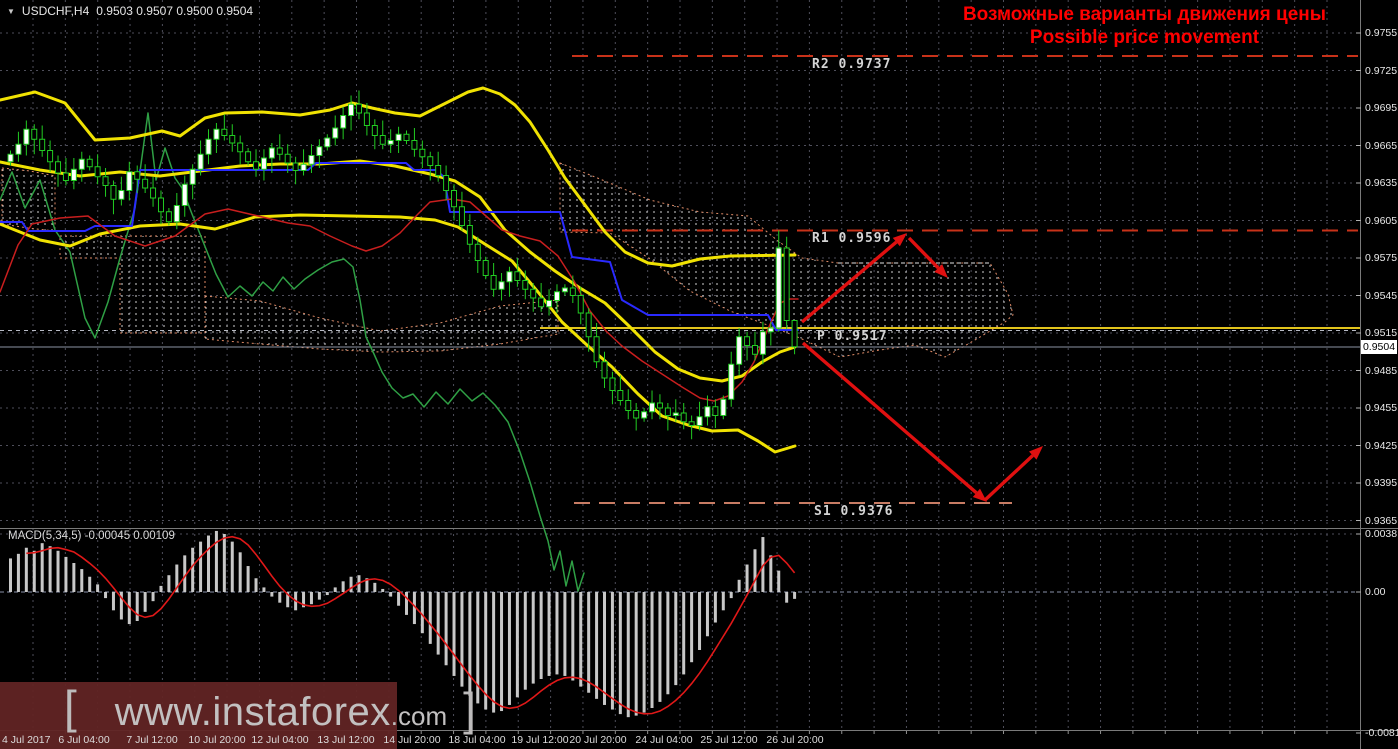 The width and height of the screenshot is (1398, 749). Describe the element at coordinates (152, 740) in the screenshot. I see `time-tick-label: 7 Jul 12:00` at that location.